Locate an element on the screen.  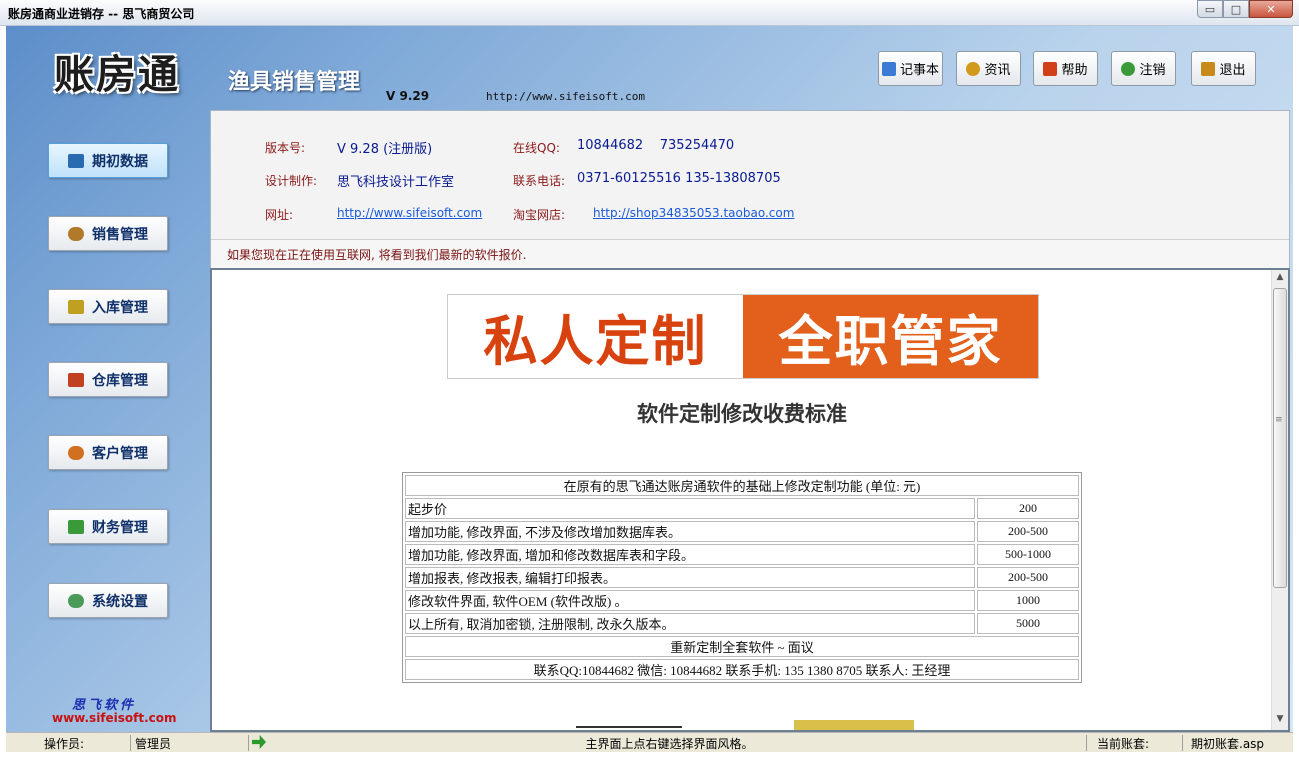
custom-row: 重新定制全套软件 ~ 面议 is located at coordinates (742, 646).